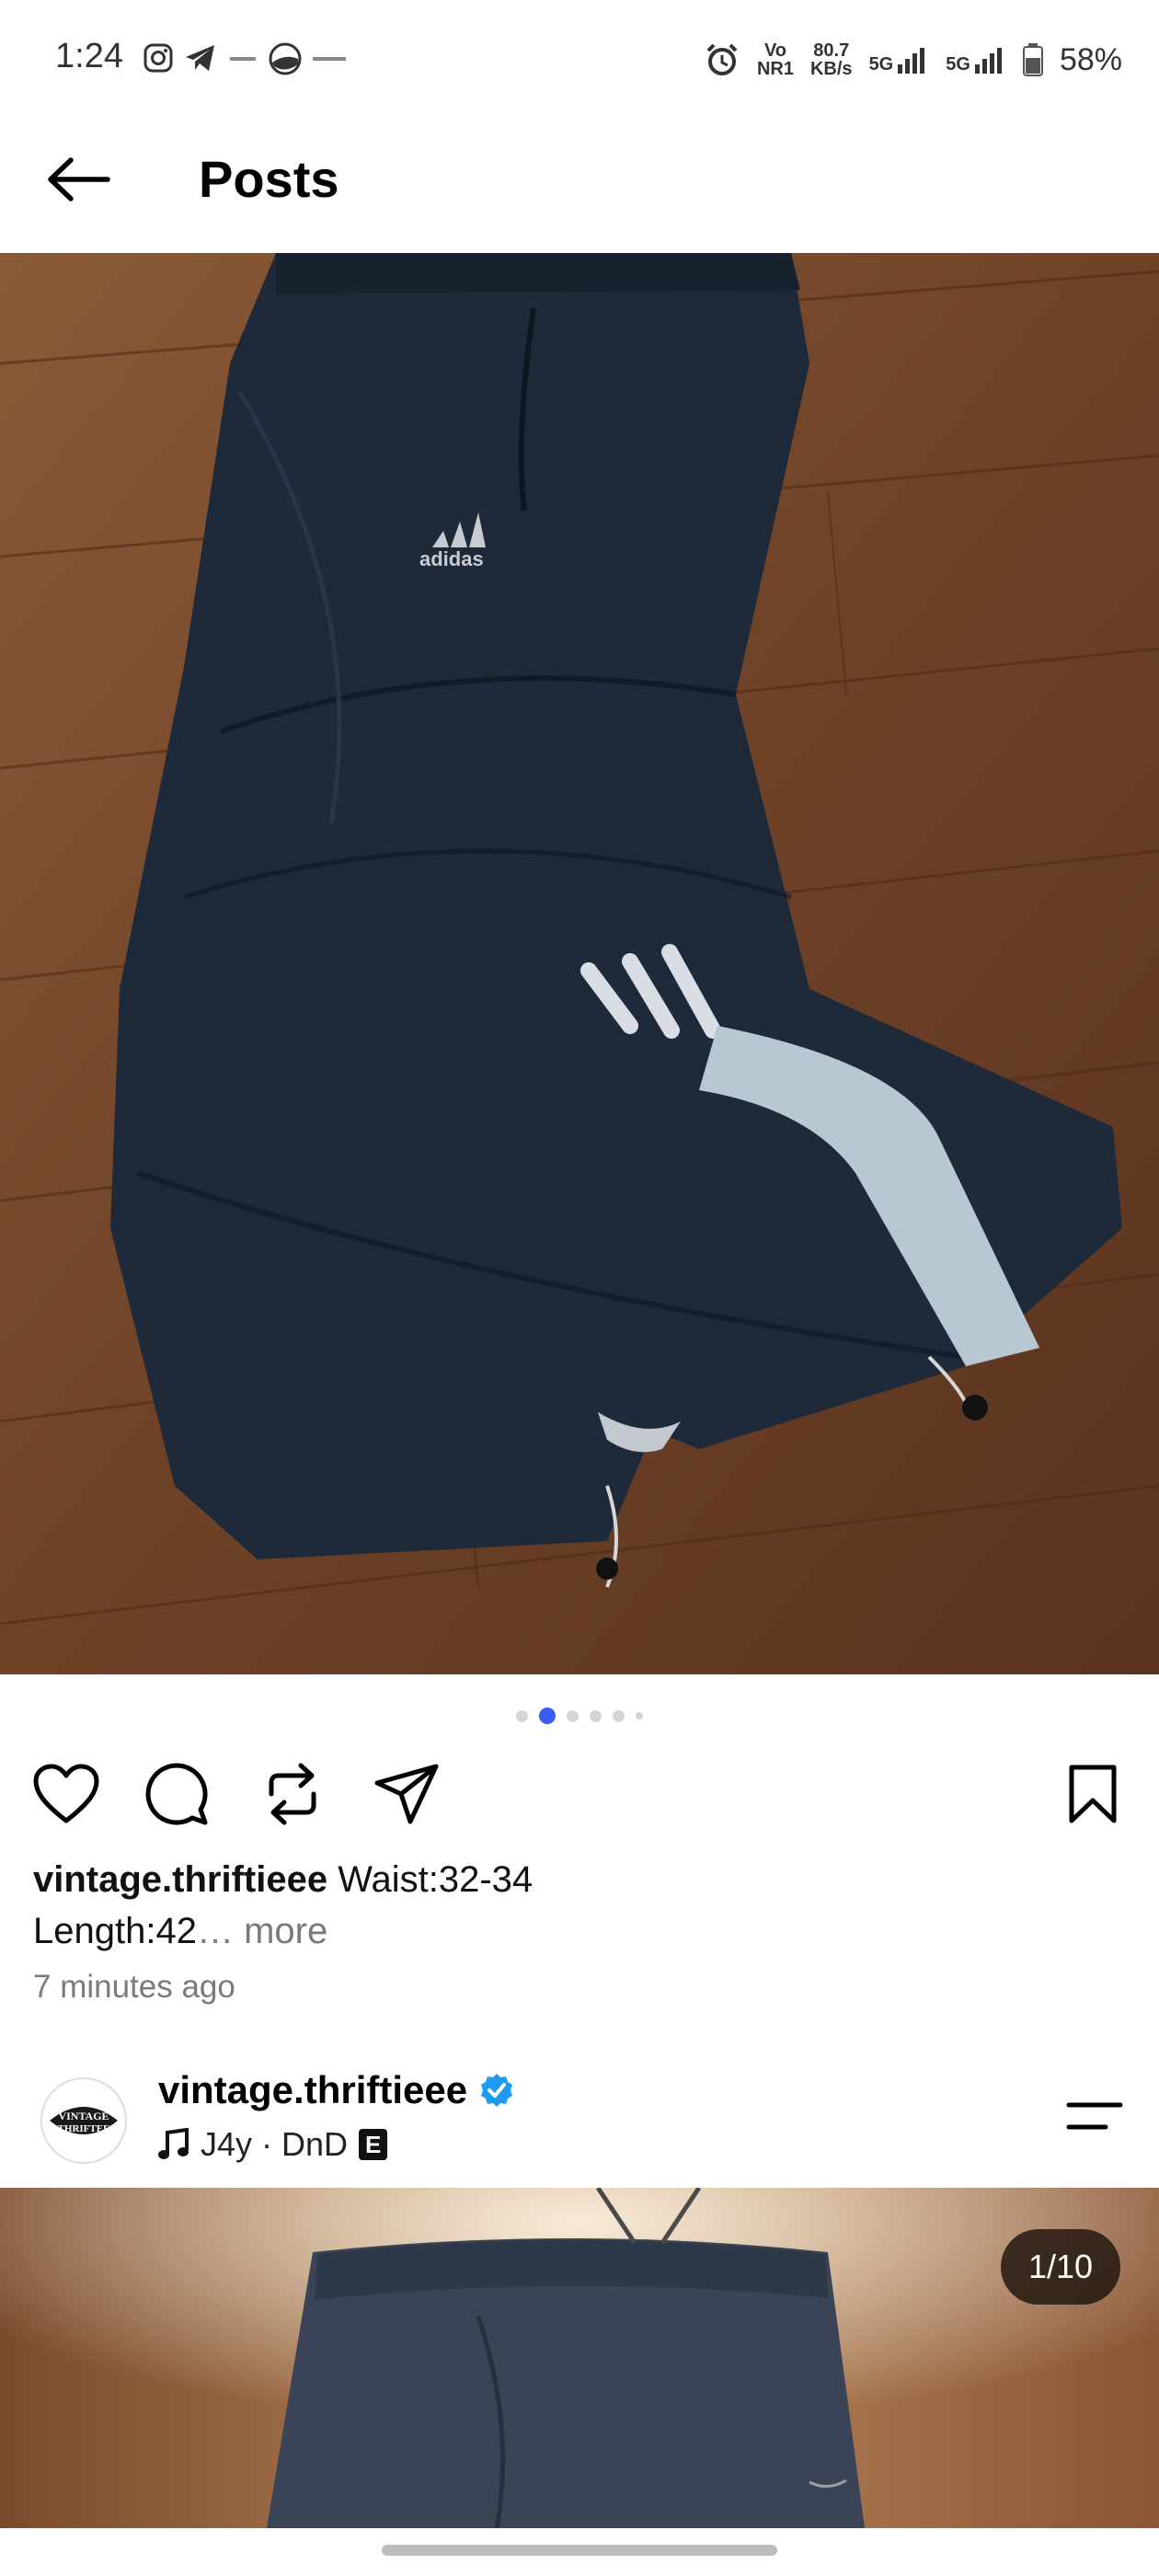  Describe the element at coordinates (243, 59) in the screenshot. I see `zepto-icon` at that location.